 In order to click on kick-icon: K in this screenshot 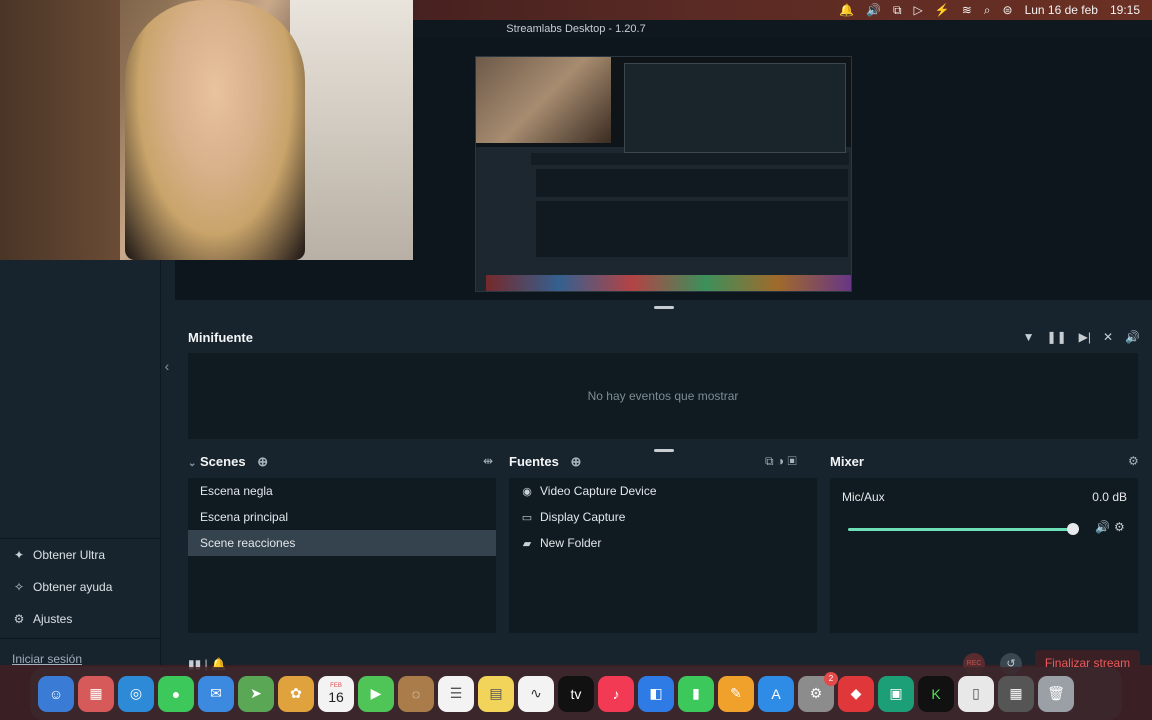, I will do `click(936, 693)`.